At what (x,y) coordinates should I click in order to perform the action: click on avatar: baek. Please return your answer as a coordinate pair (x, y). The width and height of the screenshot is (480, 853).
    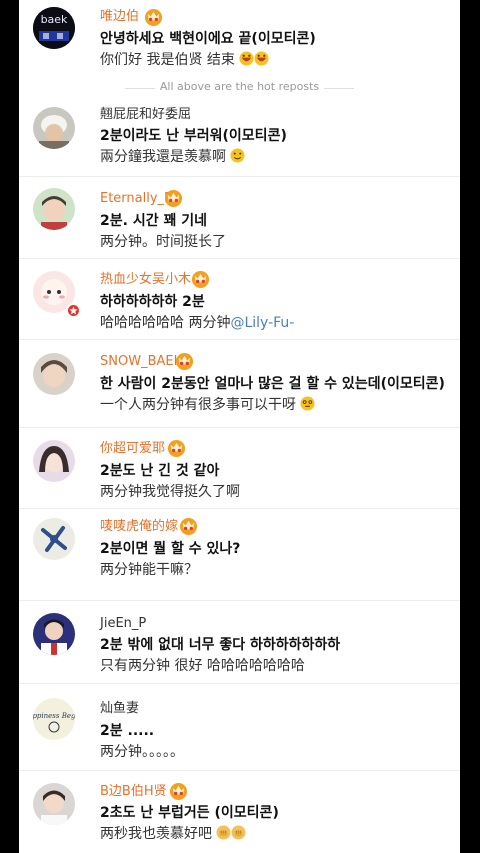
    Looking at the image, I should click on (54, 28).